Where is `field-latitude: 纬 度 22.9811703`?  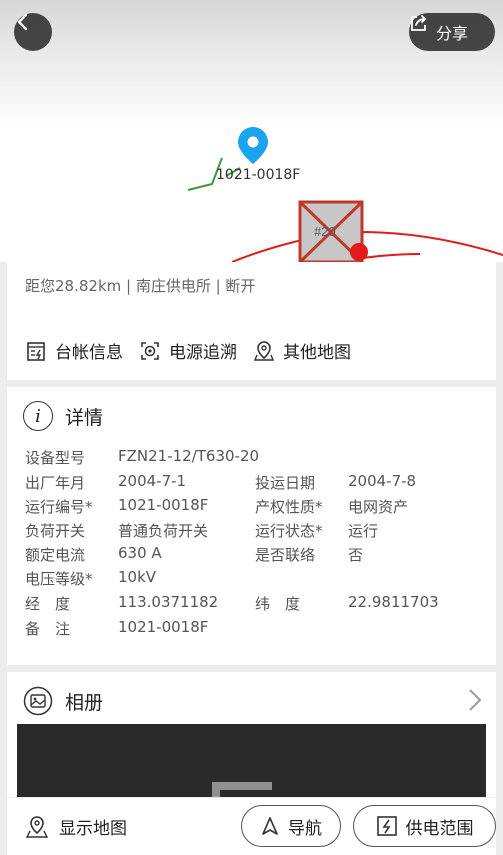 field-latitude: 纬 度 22.9811703 is located at coordinates (347, 603).